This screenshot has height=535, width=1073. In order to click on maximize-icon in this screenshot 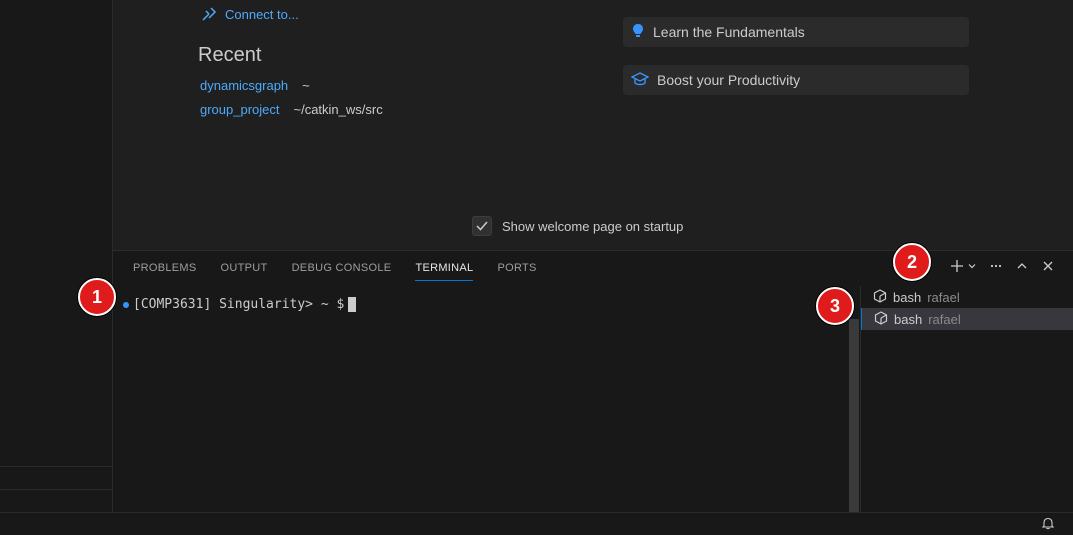, I will do `click(1022, 266)`.